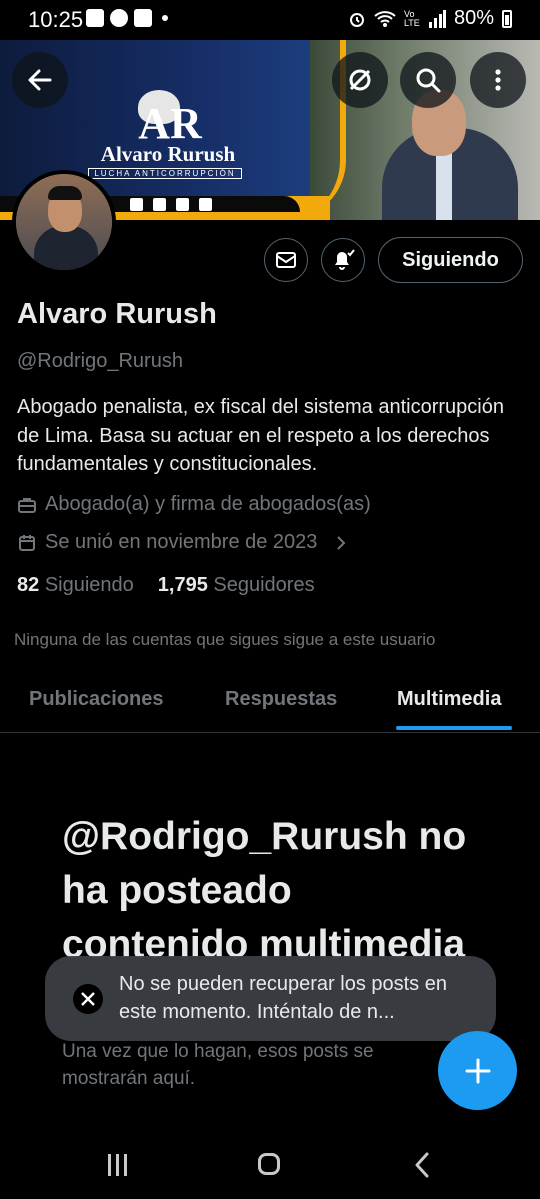 The width and height of the screenshot is (540, 1199). I want to click on profile-category: Abogado(a) y firma de abogados(as), so click(194, 504).